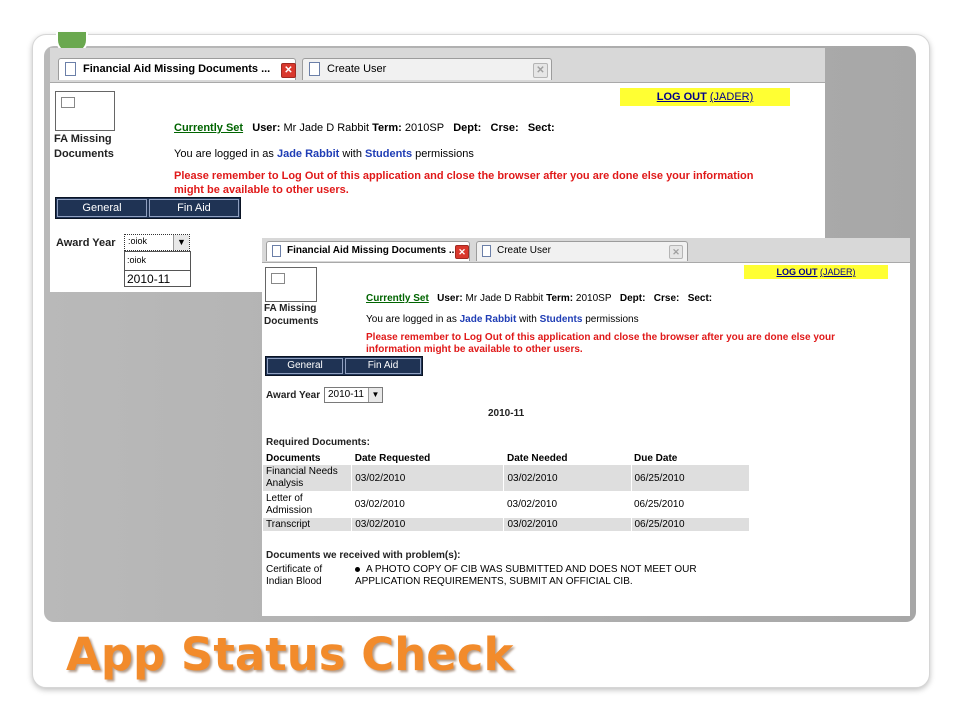 The width and height of the screenshot is (960, 720). I want to click on award-year-value: 2010-11, so click(346, 394).